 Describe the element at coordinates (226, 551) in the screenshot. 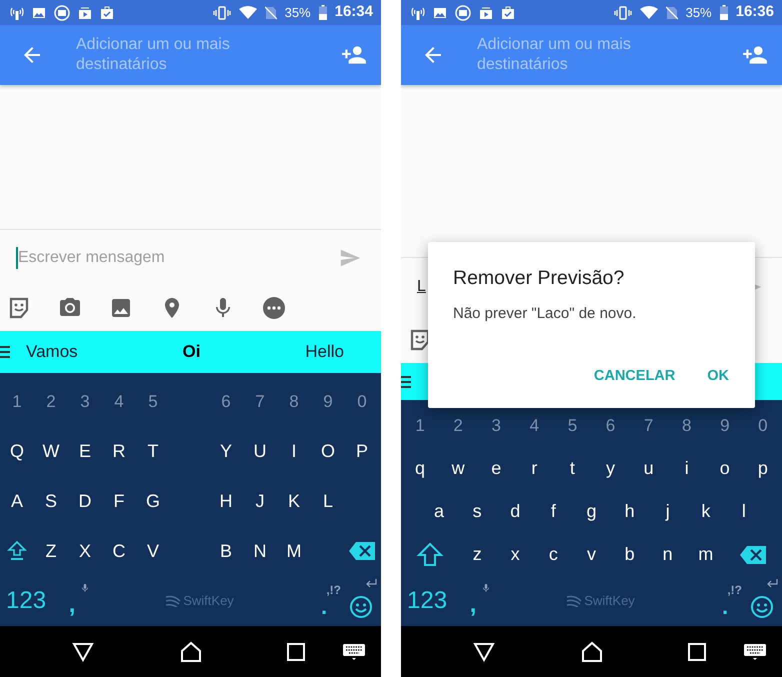

I see `key: B` at that location.